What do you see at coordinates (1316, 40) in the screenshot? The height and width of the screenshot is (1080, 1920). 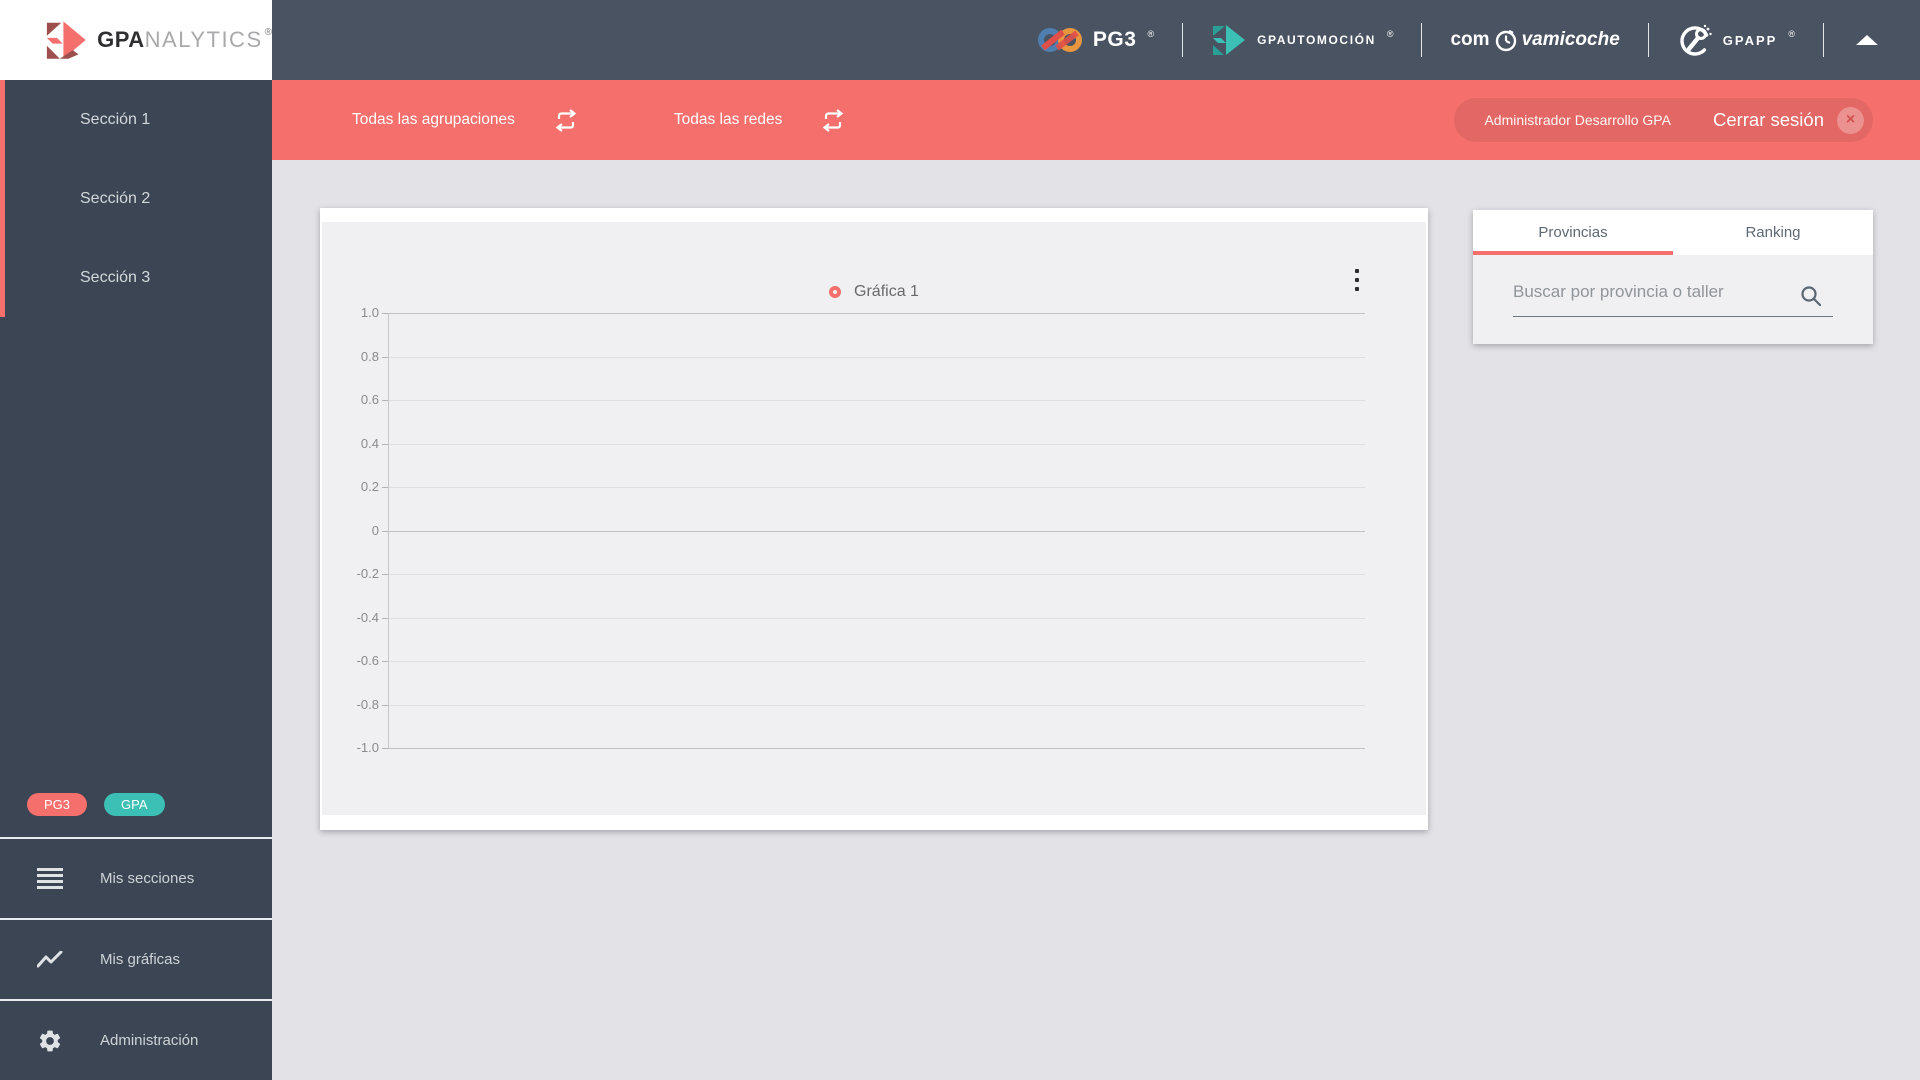 I see `gpautomocion-label: GPAUTOMOCIÓN` at bounding box center [1316, 40].